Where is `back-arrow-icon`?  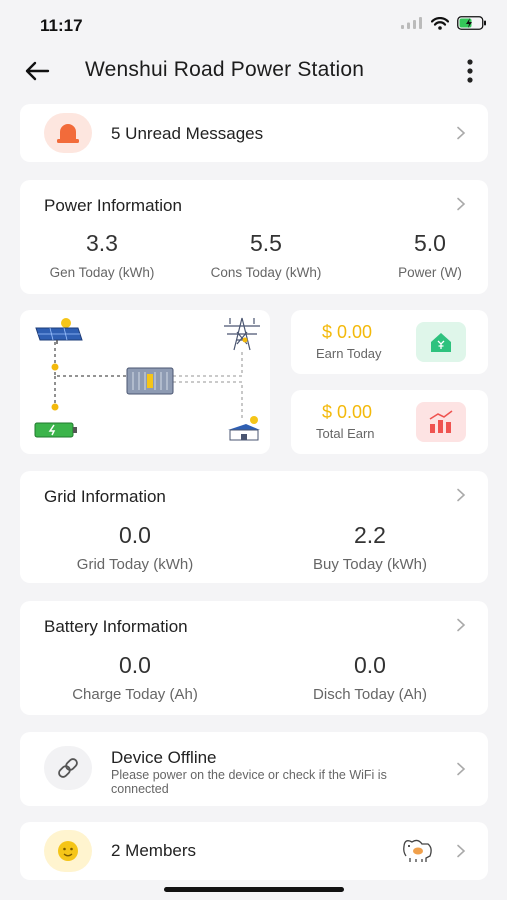 back-arrow-icon is located at coordinates (37, 71).